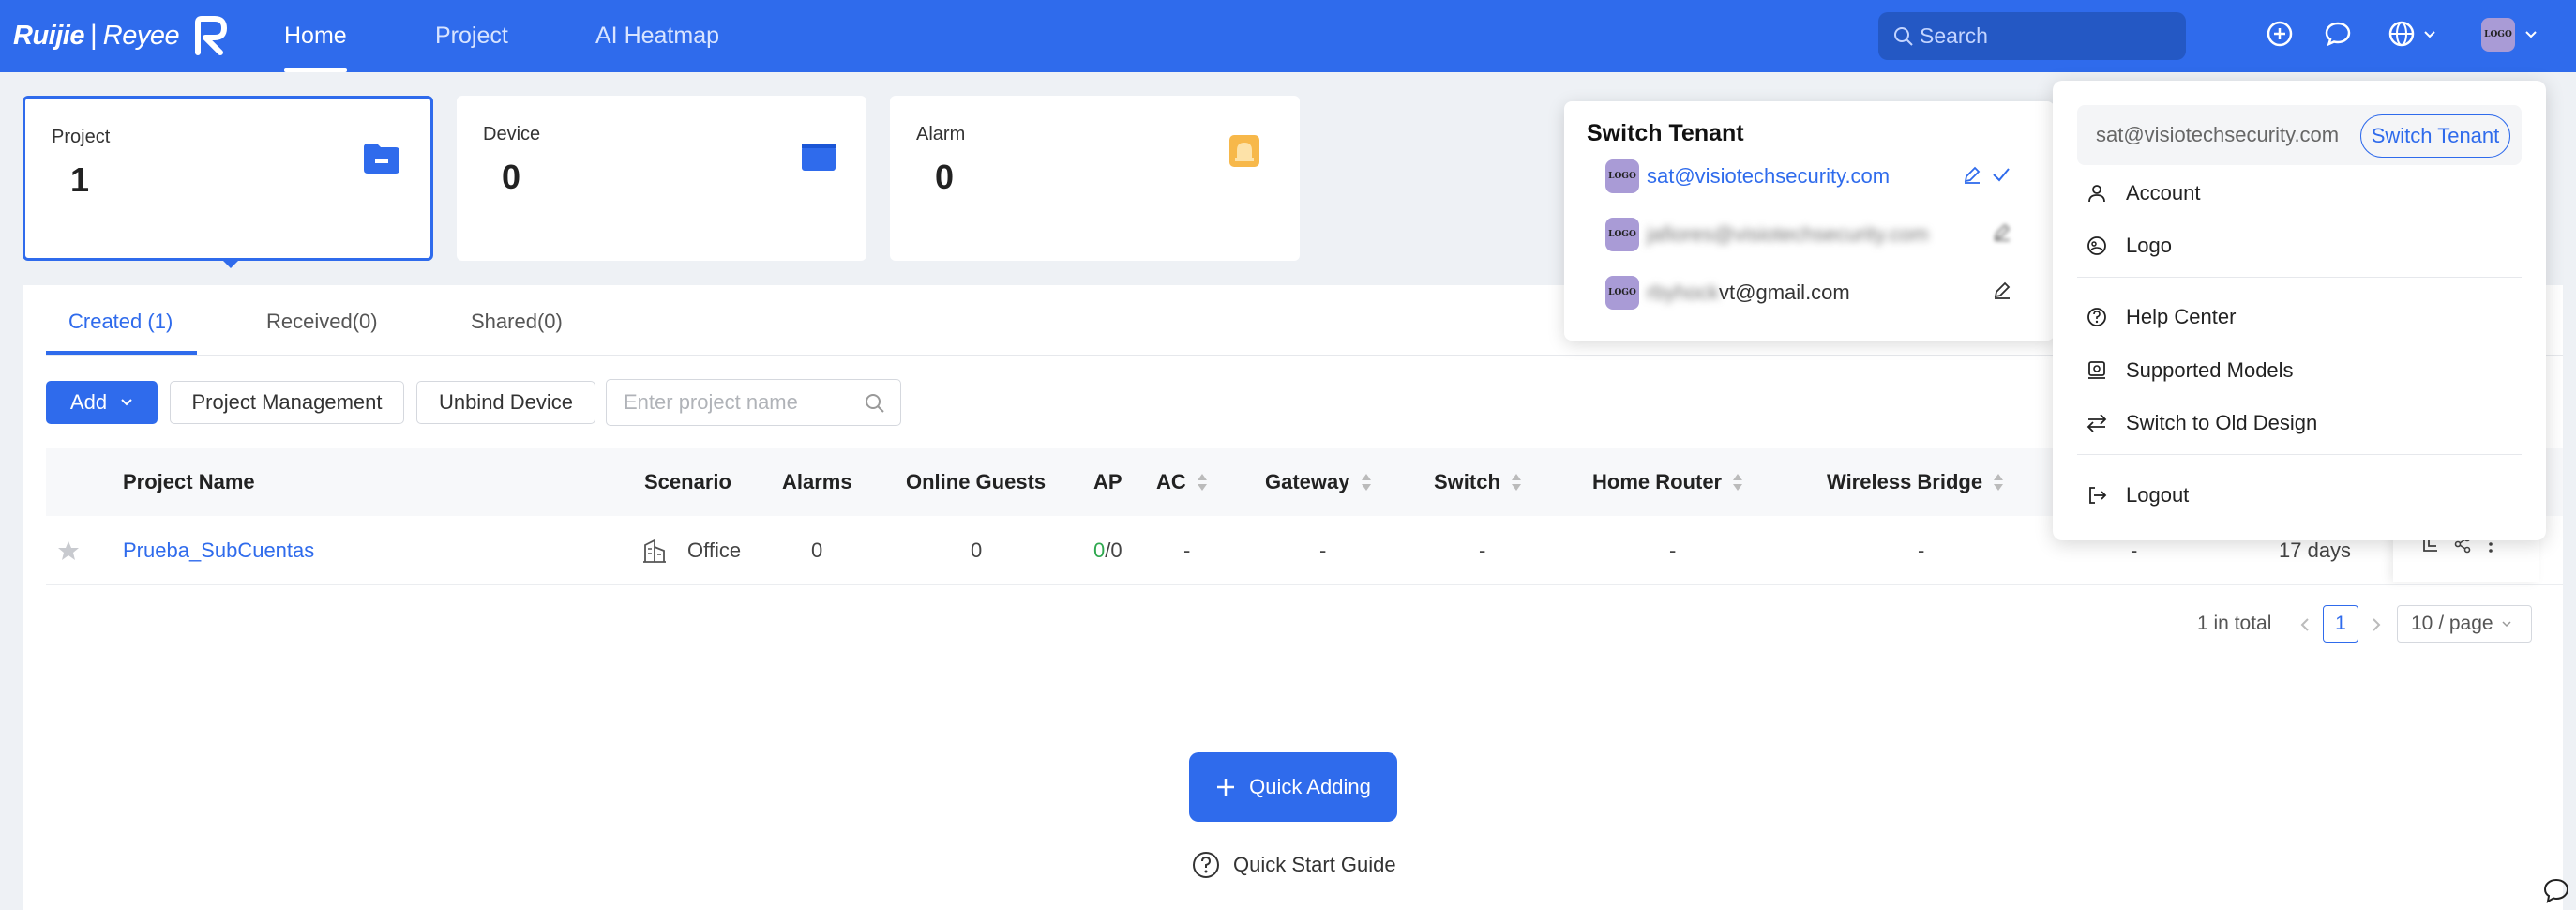 The height and width of the screenshot is (910, 2576). I want to click on tab-received: Received(0), so click(322, 322).